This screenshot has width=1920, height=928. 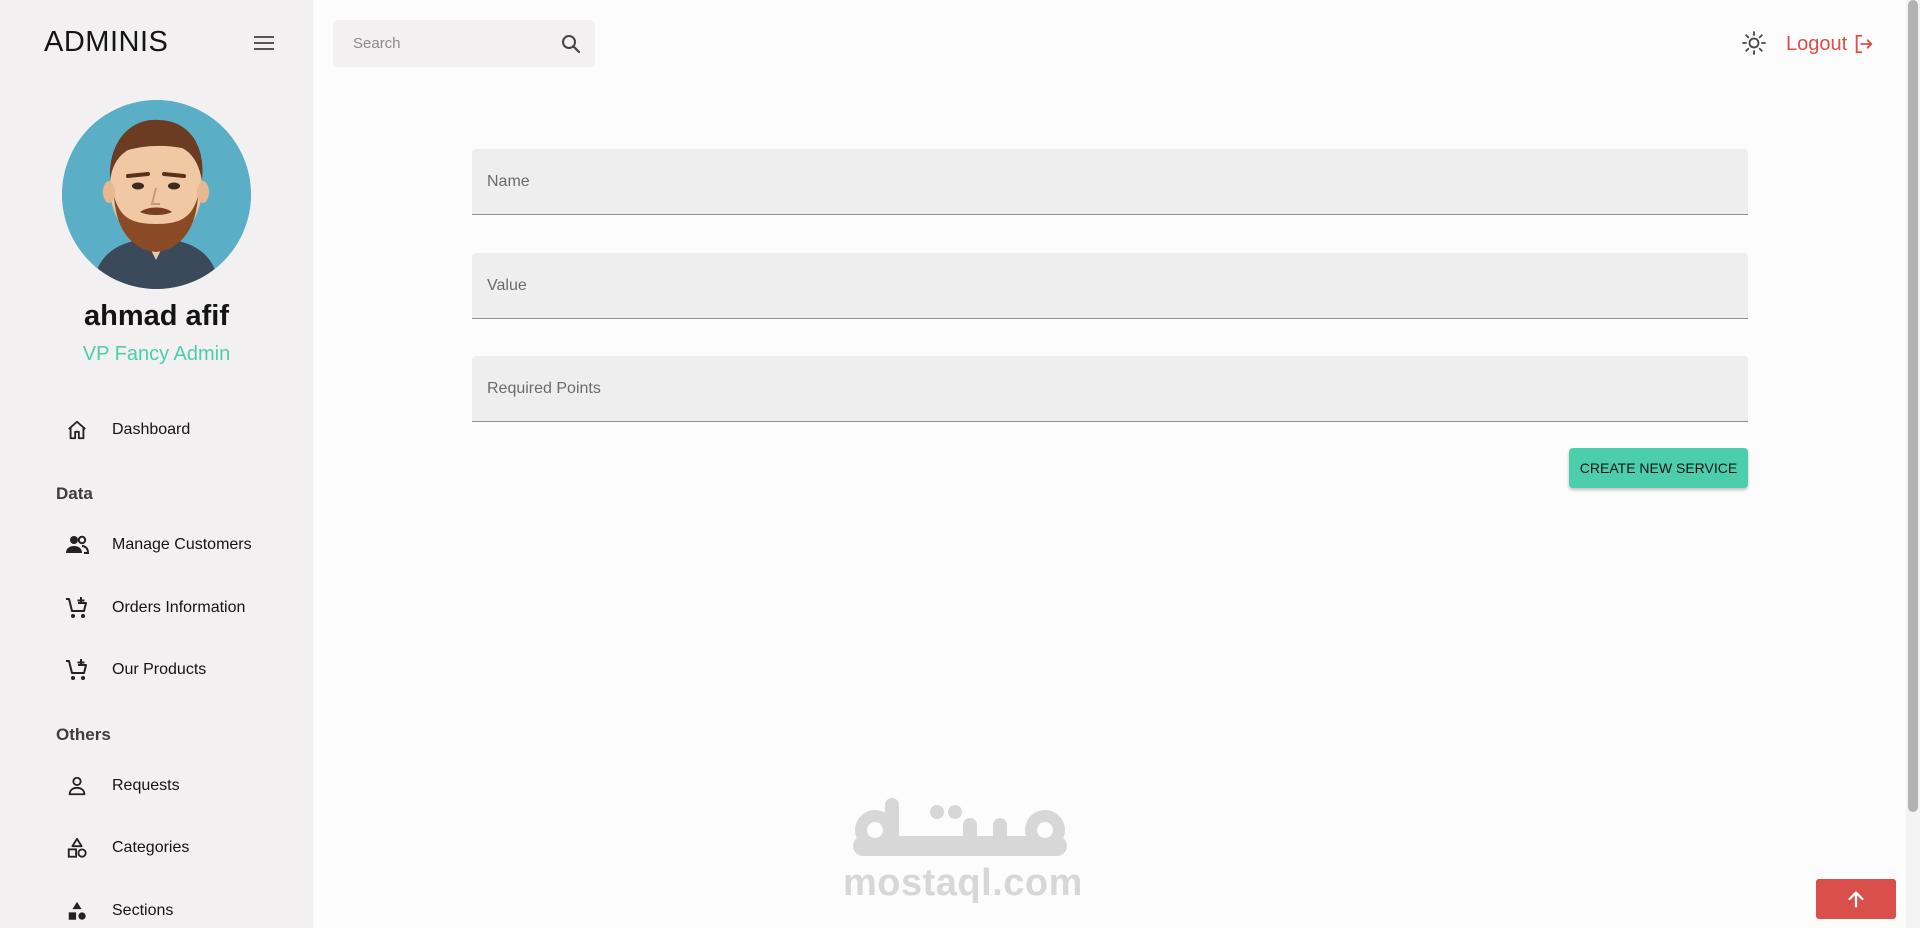 I want to click on nav-section-data: Data, so click(x=74, y=493).